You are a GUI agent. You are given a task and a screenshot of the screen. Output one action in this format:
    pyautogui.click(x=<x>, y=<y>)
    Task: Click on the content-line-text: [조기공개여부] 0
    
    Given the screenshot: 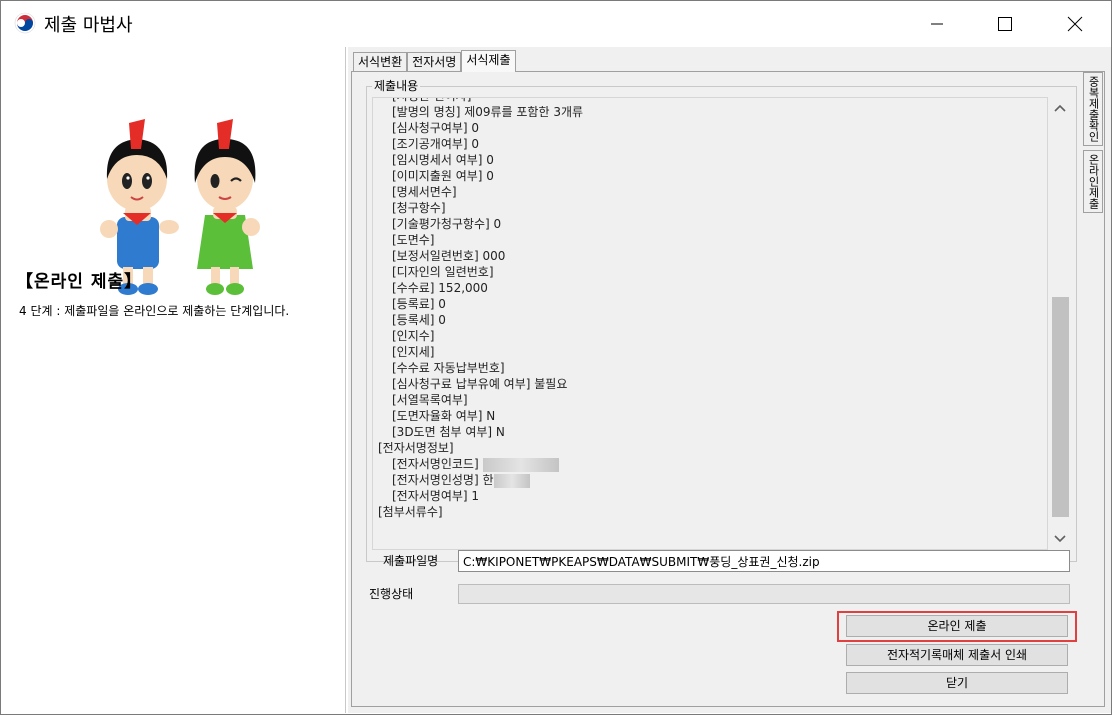 What is the action you would take?
    pyautogui.click(x=436, y=144)
    